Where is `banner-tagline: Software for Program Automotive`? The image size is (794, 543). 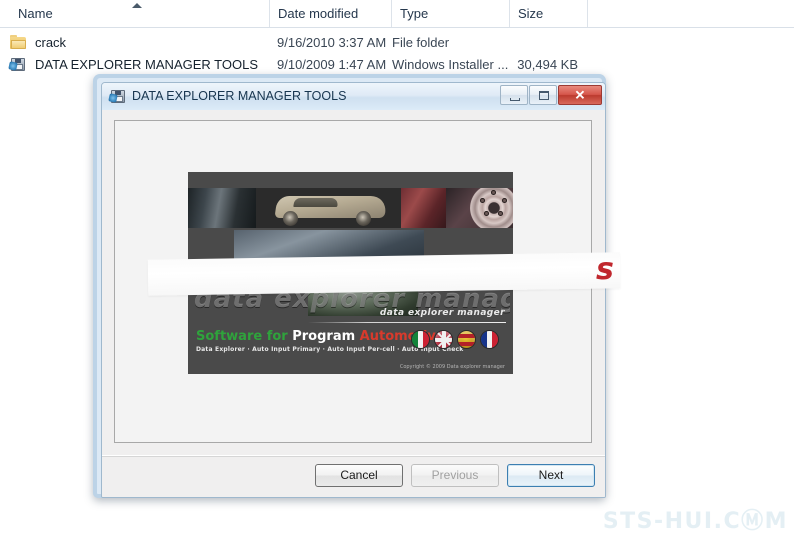 banner-tagline: Software for Program Automotive is located at coordinates (320, 336).